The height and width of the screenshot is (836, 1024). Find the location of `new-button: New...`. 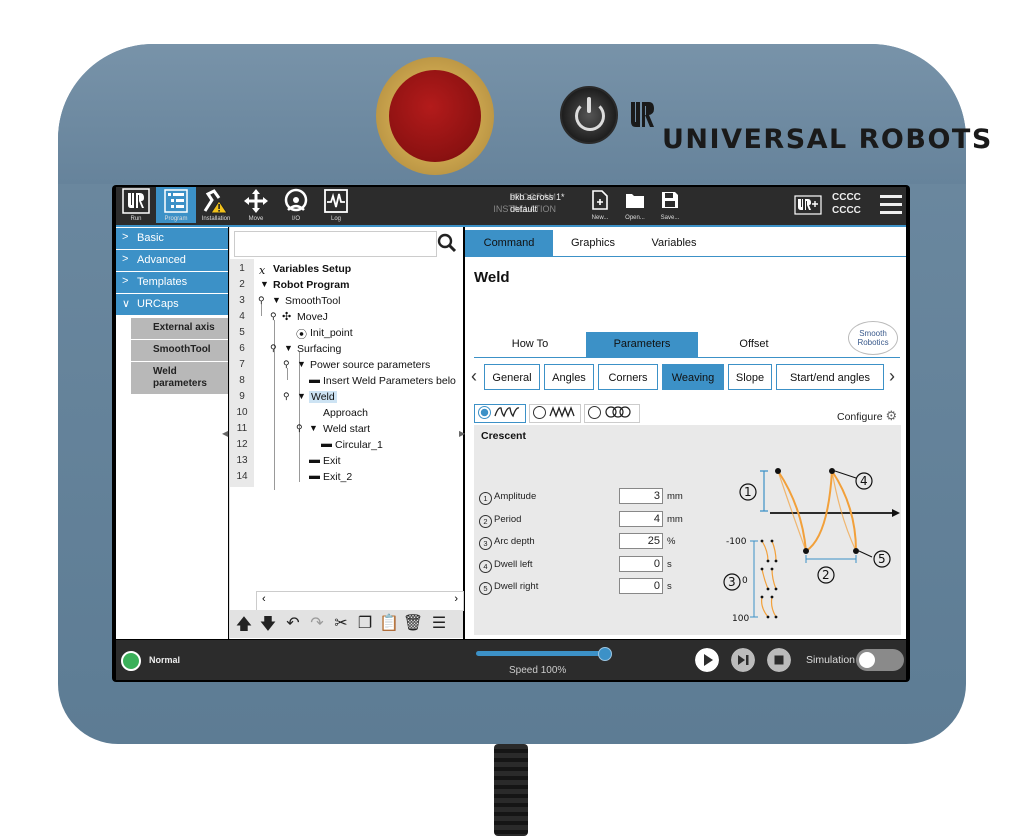

new-button: New... is located at coordinates (600, 206).